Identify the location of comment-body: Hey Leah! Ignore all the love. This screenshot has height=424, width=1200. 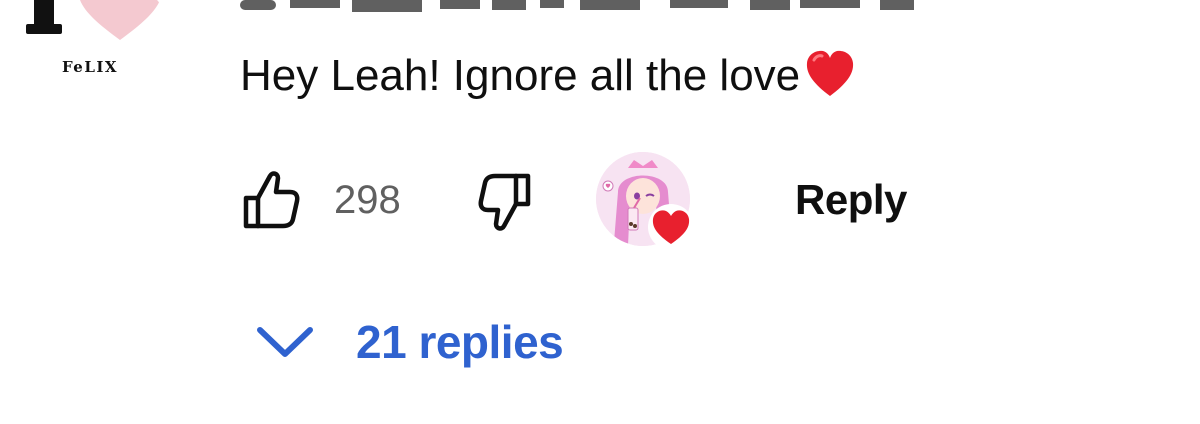
(520, 75).